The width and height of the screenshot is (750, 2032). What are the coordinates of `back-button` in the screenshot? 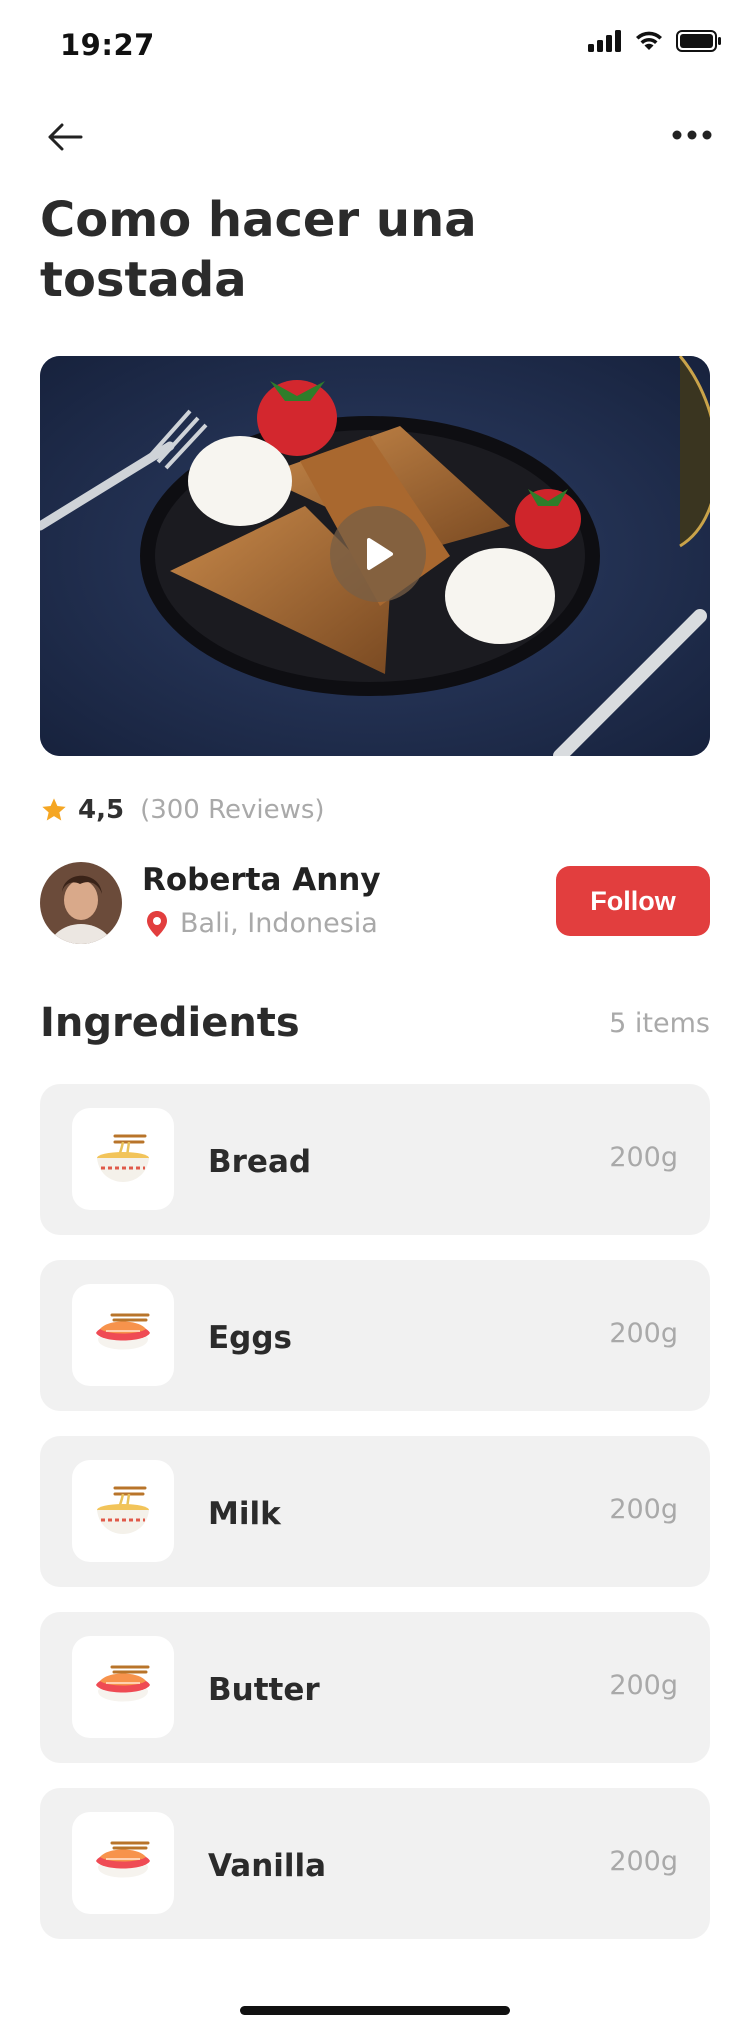 It's located at (65, 137).